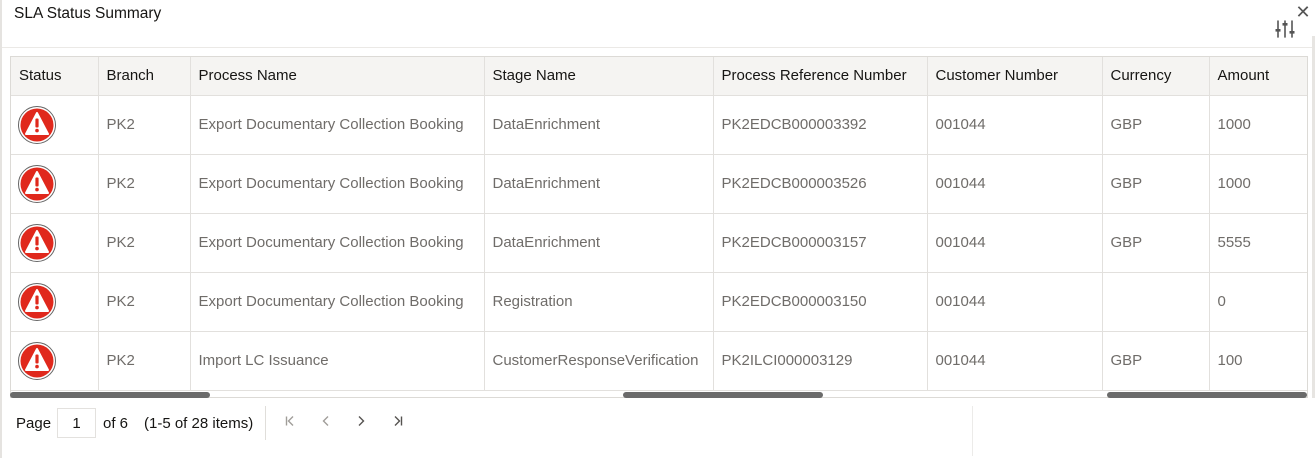 The height and width of the screenshot is (458, 1315). I want to click on panel-title: SLA Status Summary, so click(88, 13).